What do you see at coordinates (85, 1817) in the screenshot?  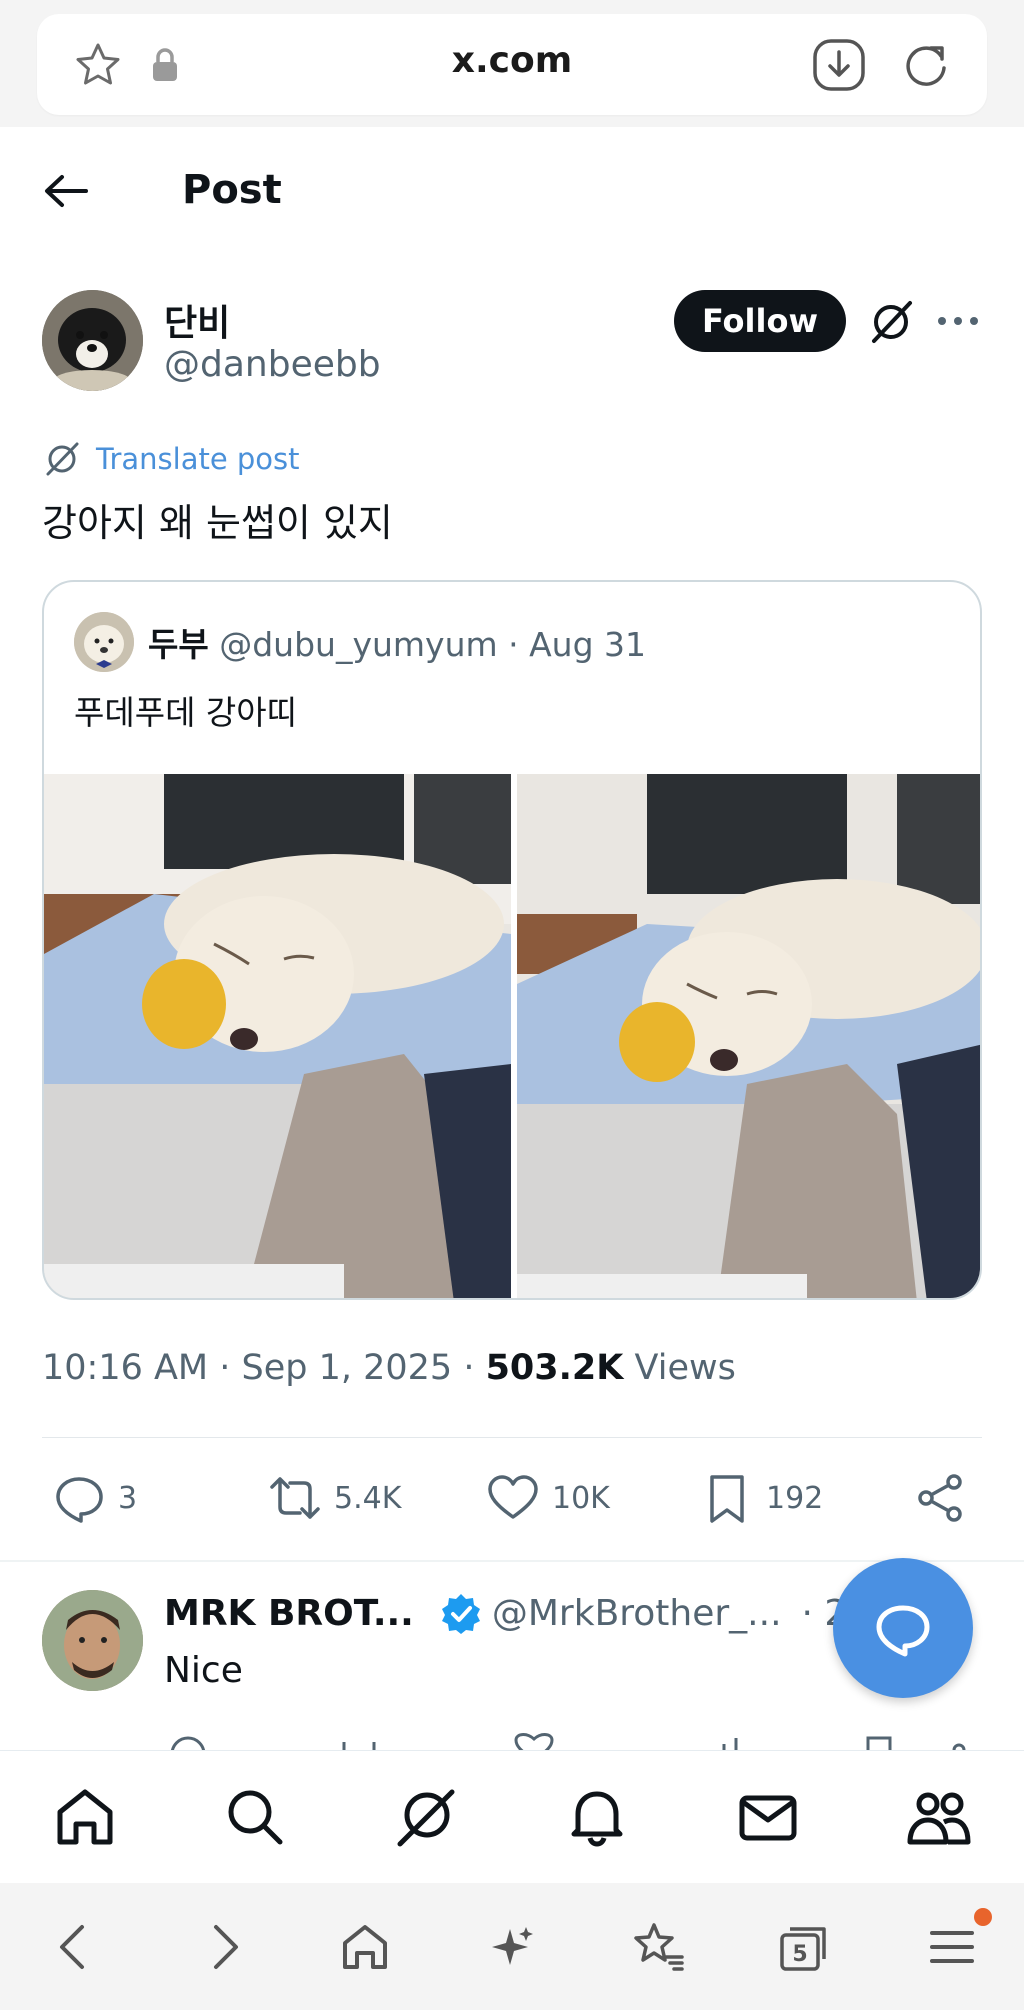 I see `home-icon` at bounding box center [85, 1817].